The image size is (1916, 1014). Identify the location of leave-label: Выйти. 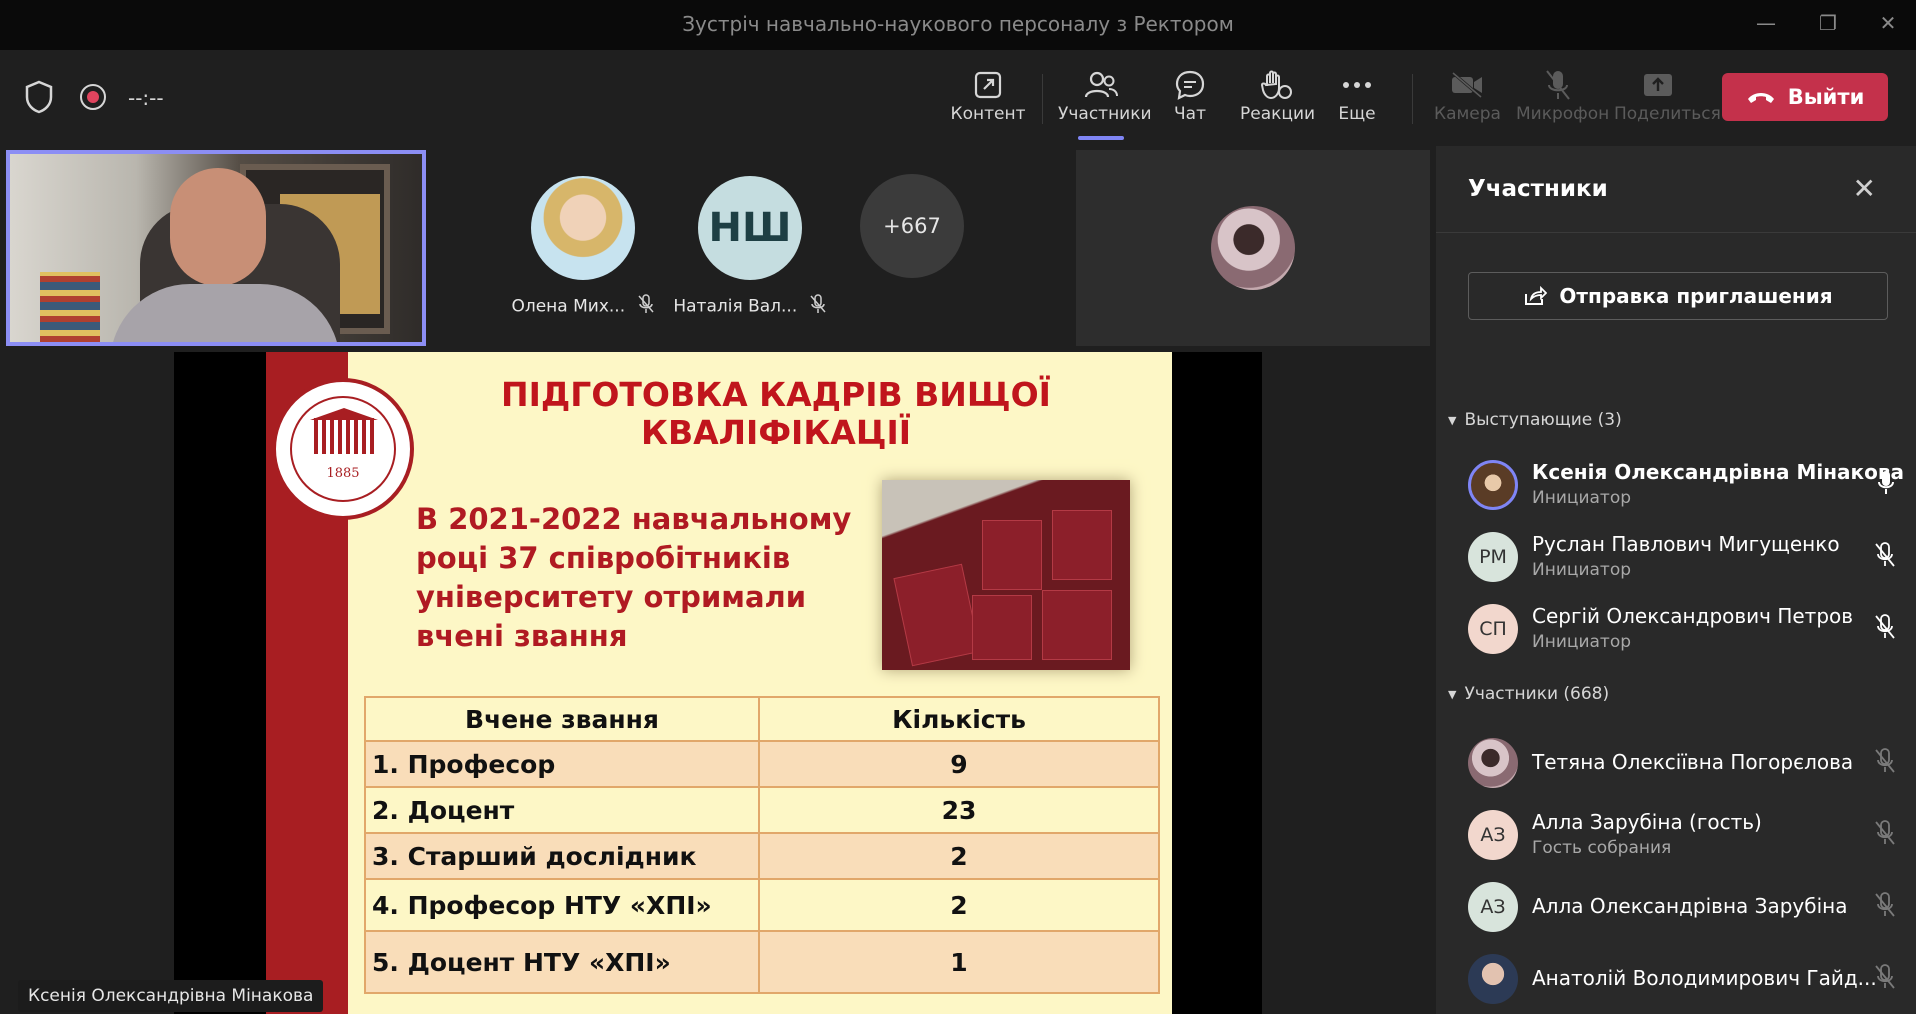
(1826, 97).